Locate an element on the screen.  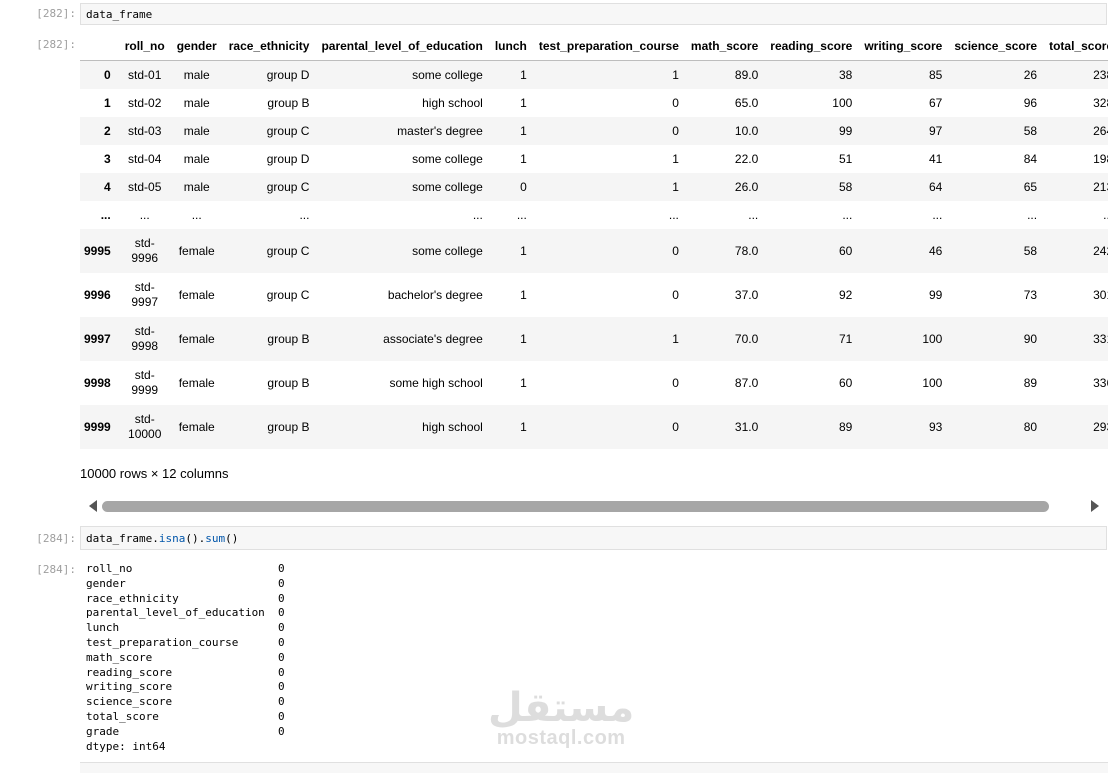
column-header: math_score is located at coordinates (724, 46).